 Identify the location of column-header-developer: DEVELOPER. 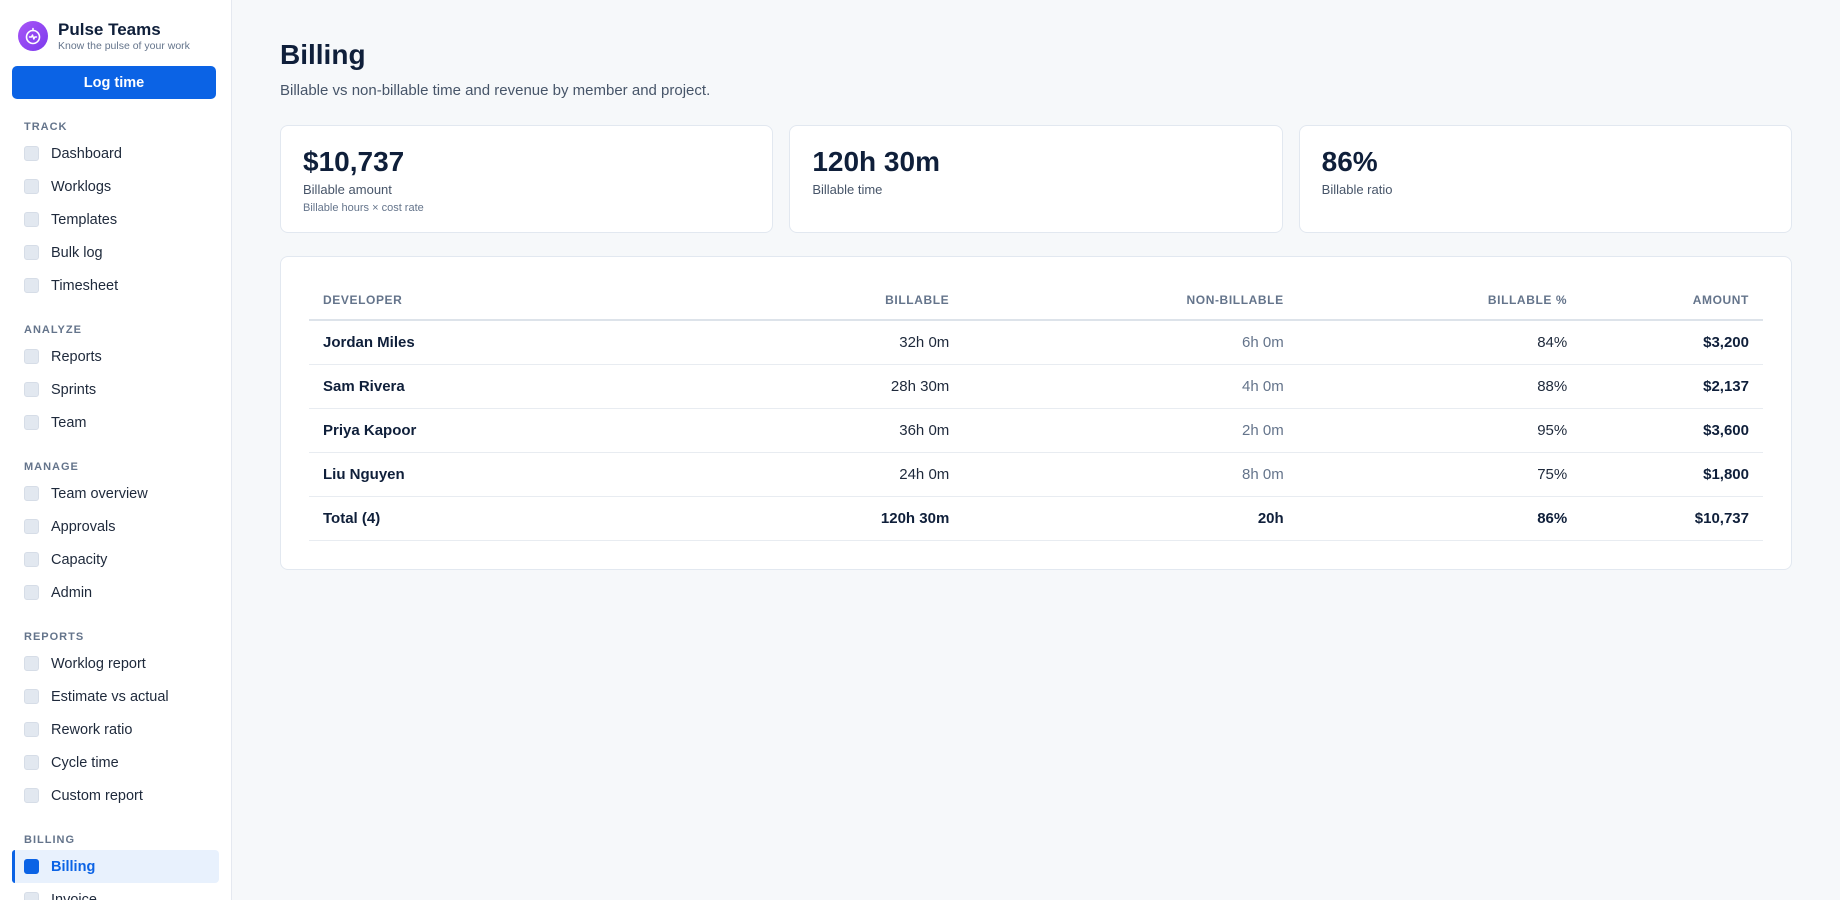
(563, 303).